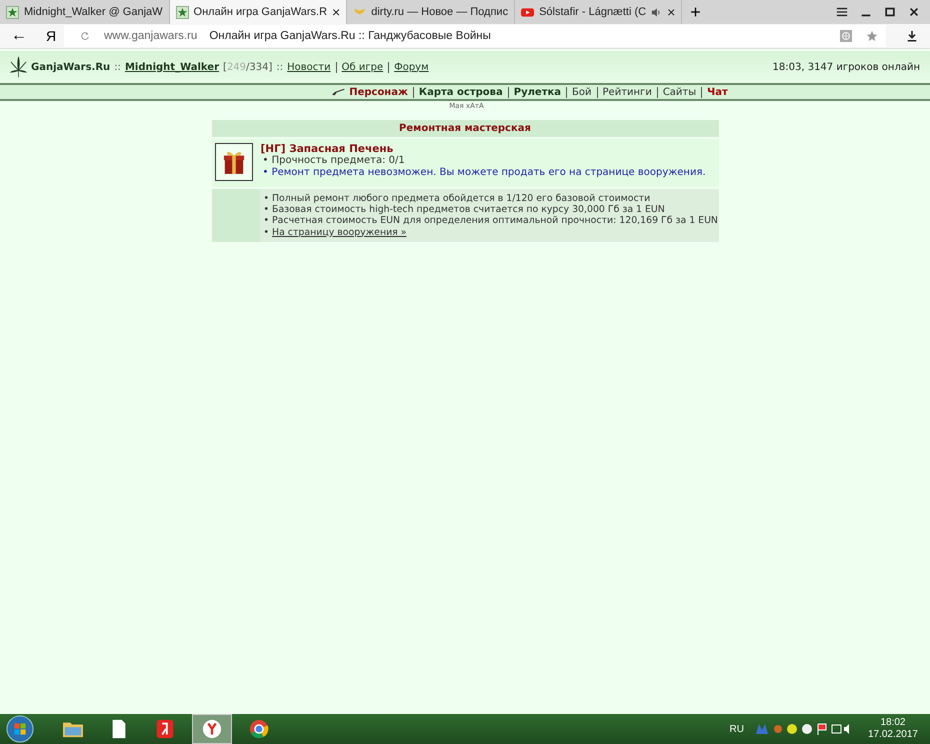 This screenshot has width=930, height=744. I want to click on item-detail: • Ремонт предмета невозможен. Вы можете продать его на странице вооружения., so click(484, 172).